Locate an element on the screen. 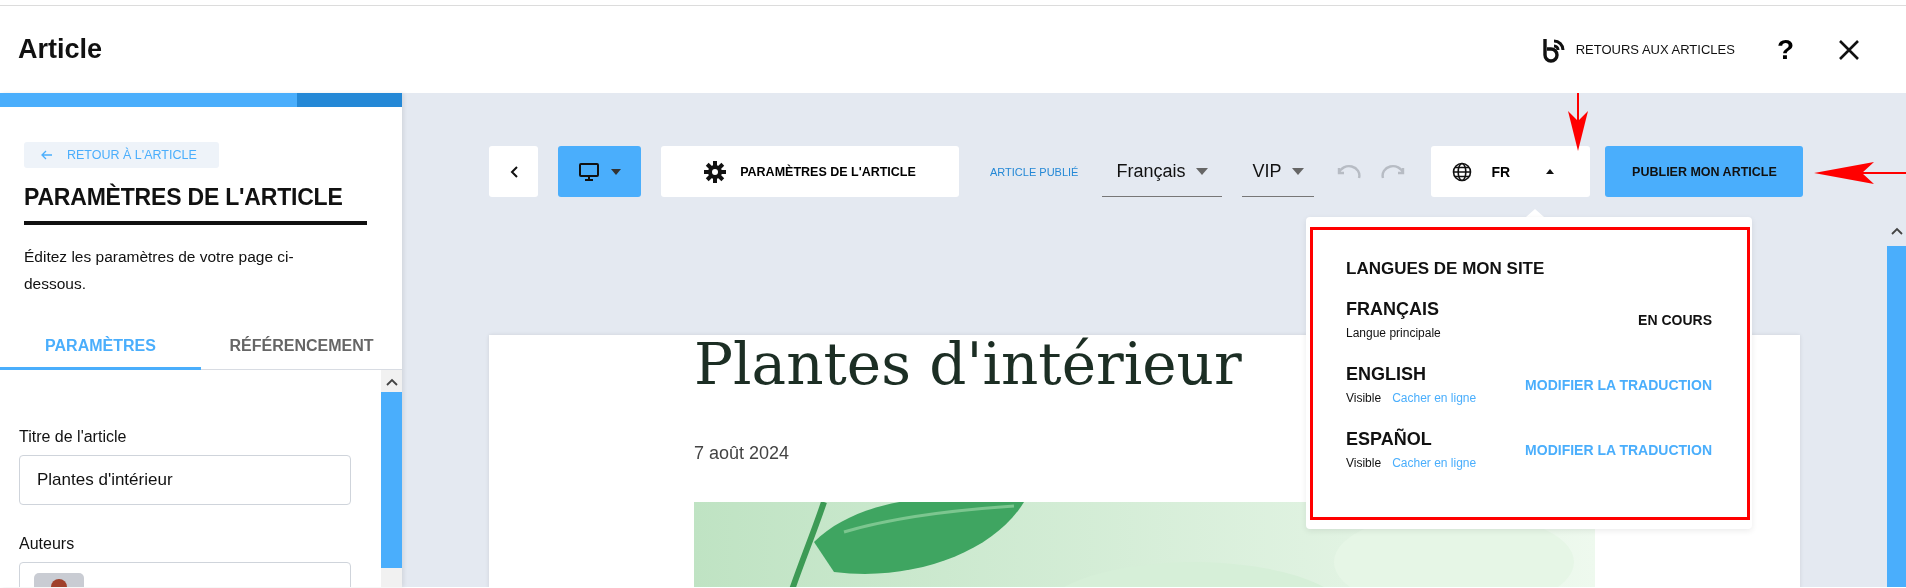  language-name: ESPAÑOL is located at coordinates (1389, 439).